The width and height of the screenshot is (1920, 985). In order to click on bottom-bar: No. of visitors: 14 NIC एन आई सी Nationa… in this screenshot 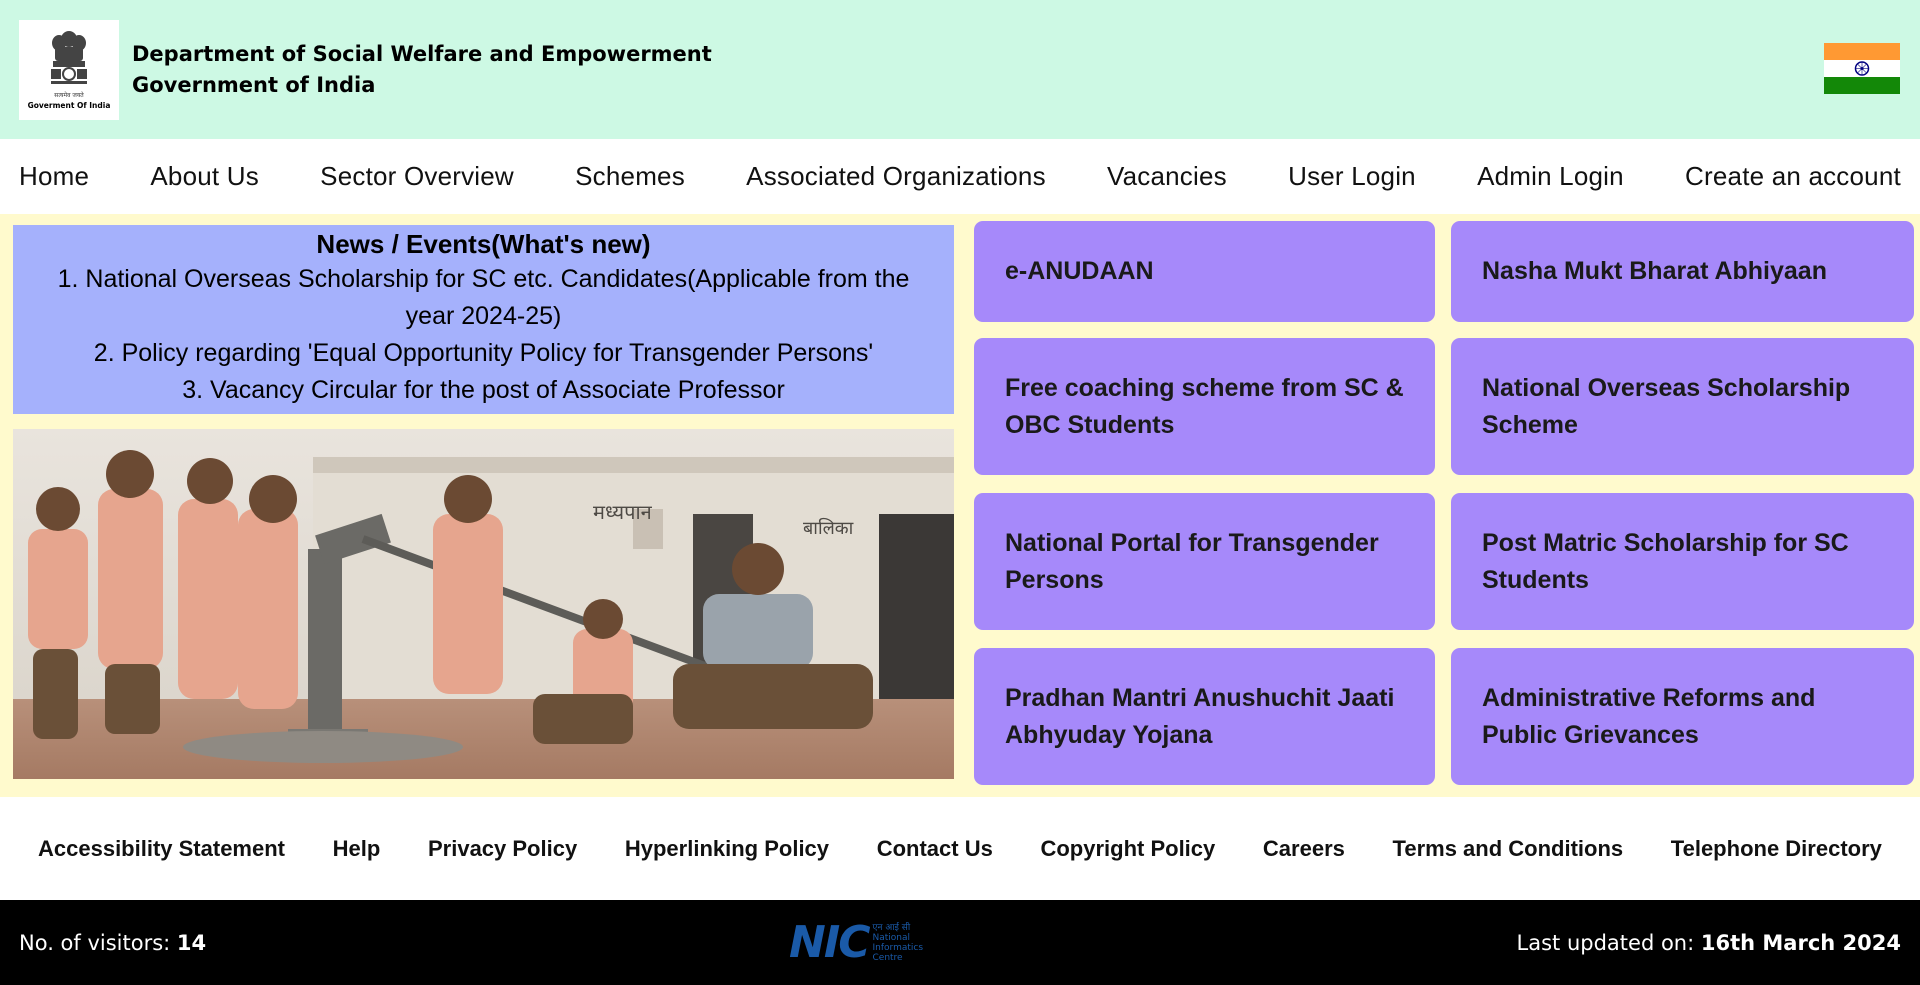, I will do `click(960, 942)`.